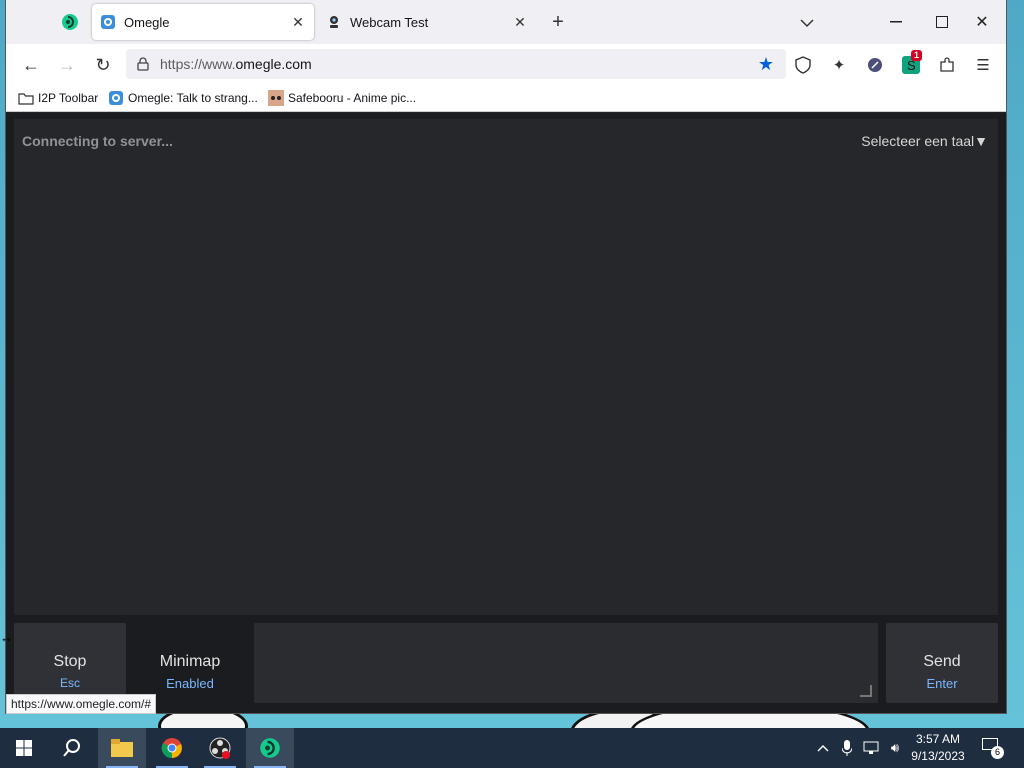 The image size is (1024, 768). Describe the element at coordinates (512, 748) in the screenshot. I see `taskbar: 🔊︎ 3:57 AM 9/13/2023 6` at that location.